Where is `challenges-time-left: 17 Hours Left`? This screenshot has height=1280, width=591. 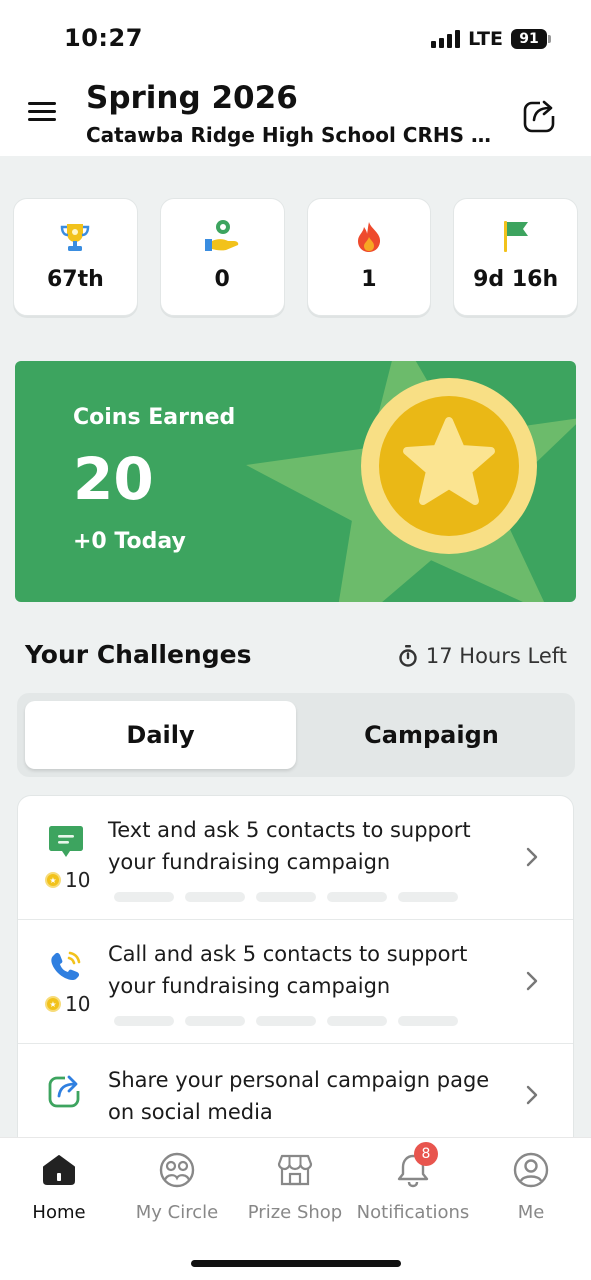
challenges-time-left: 17 Hours Left is located at coordinates (482, 656).